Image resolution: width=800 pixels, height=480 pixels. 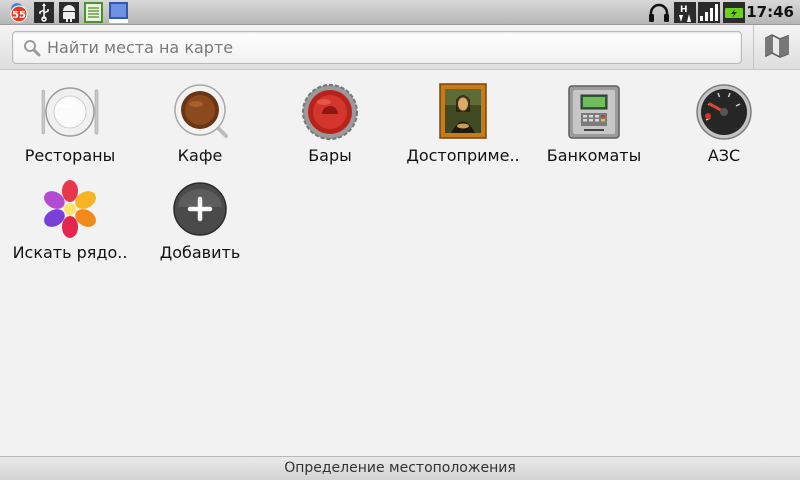 I want to click on notification-55-icon: 55, so click(x=19, y=14).